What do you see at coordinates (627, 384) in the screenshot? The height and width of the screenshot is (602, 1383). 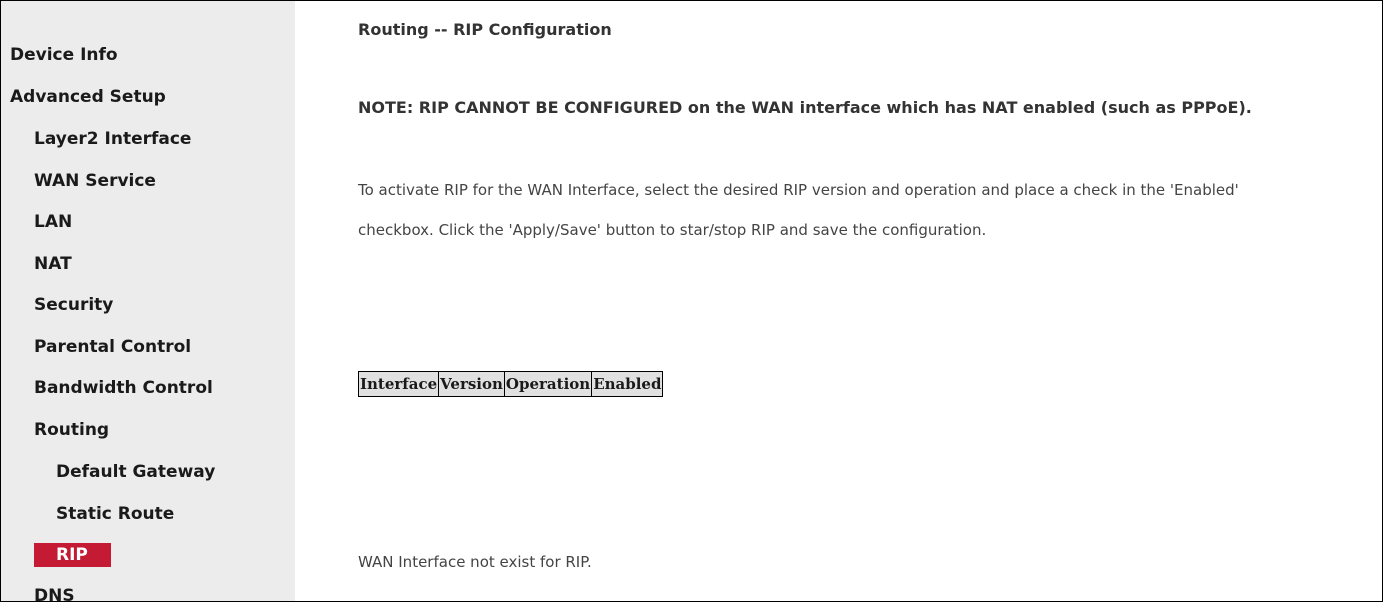 I see `column-header-enabled: Enabled` at bounding box center [627, 384].